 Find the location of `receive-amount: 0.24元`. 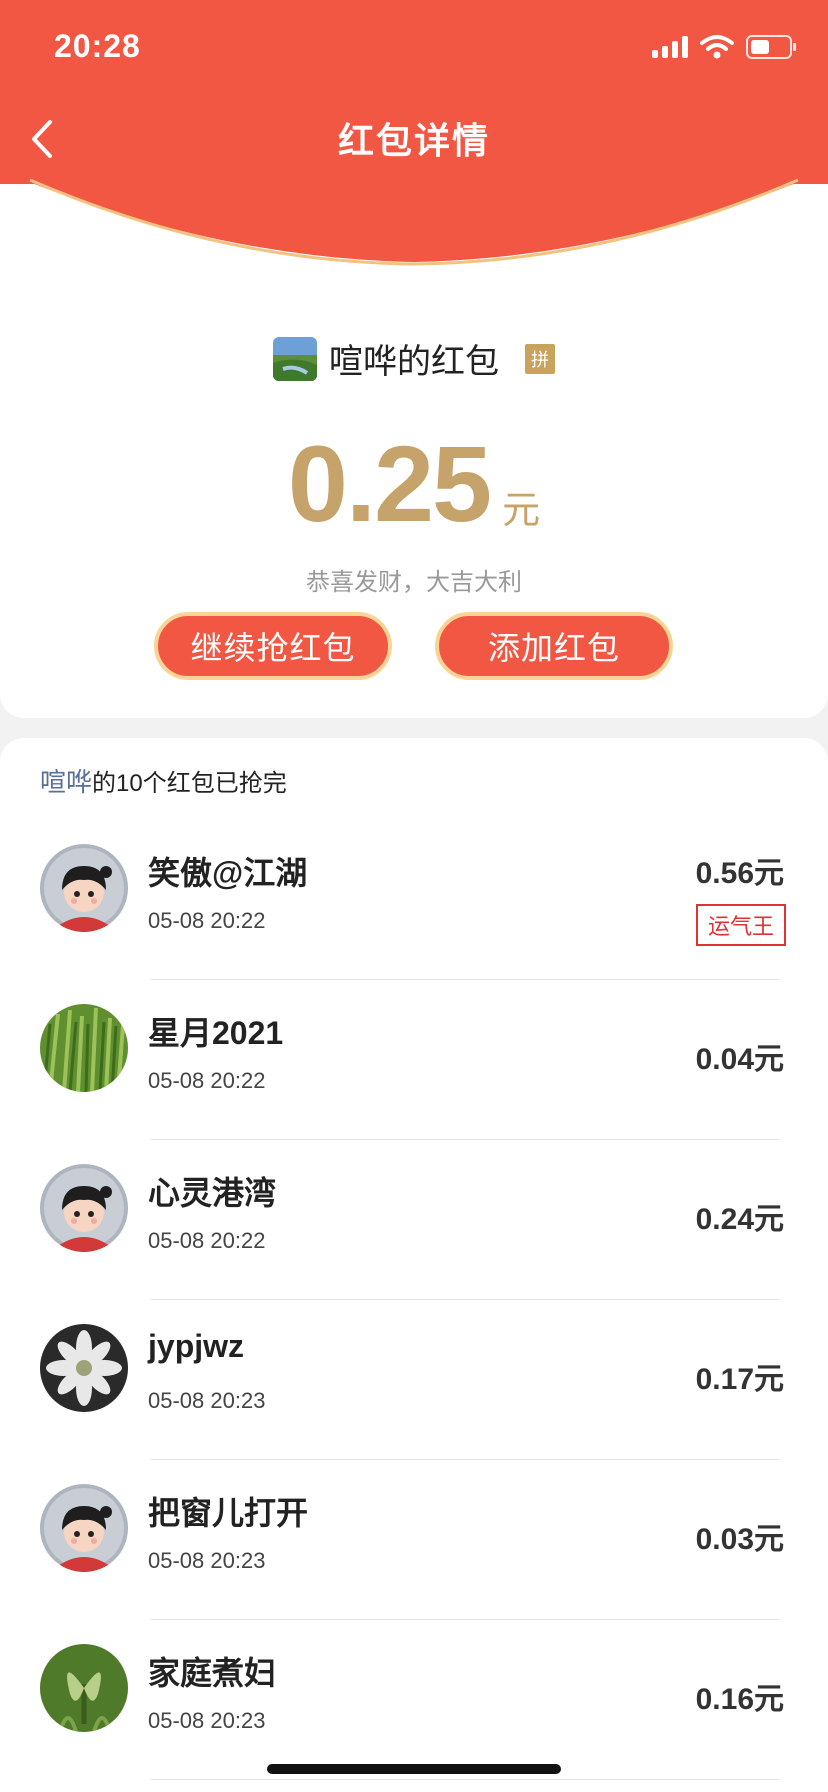

receive-amount: 0.24元 is located at coordinates (739, 1219).